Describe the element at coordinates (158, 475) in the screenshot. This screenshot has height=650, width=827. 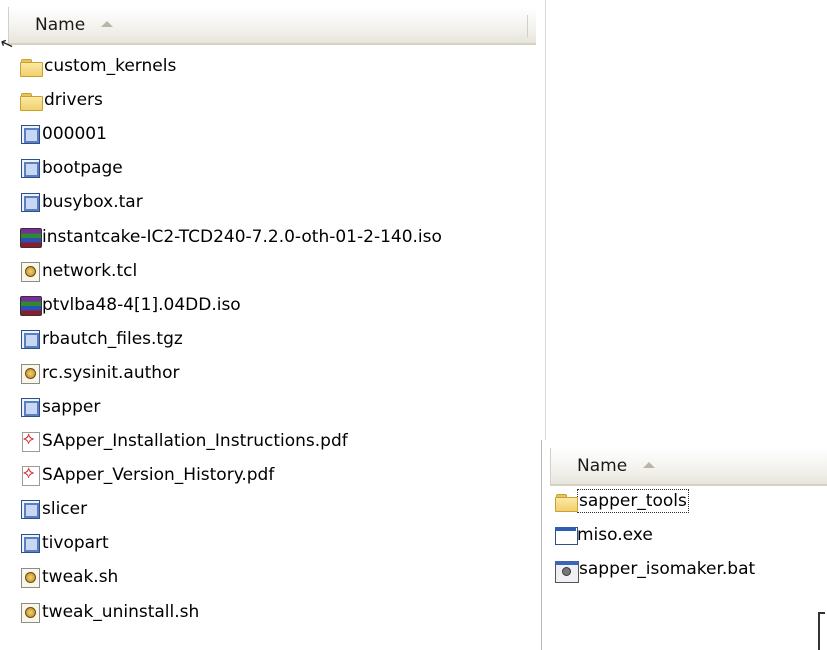
I see `file-name: SApper_Version_History.pdf` at that location.